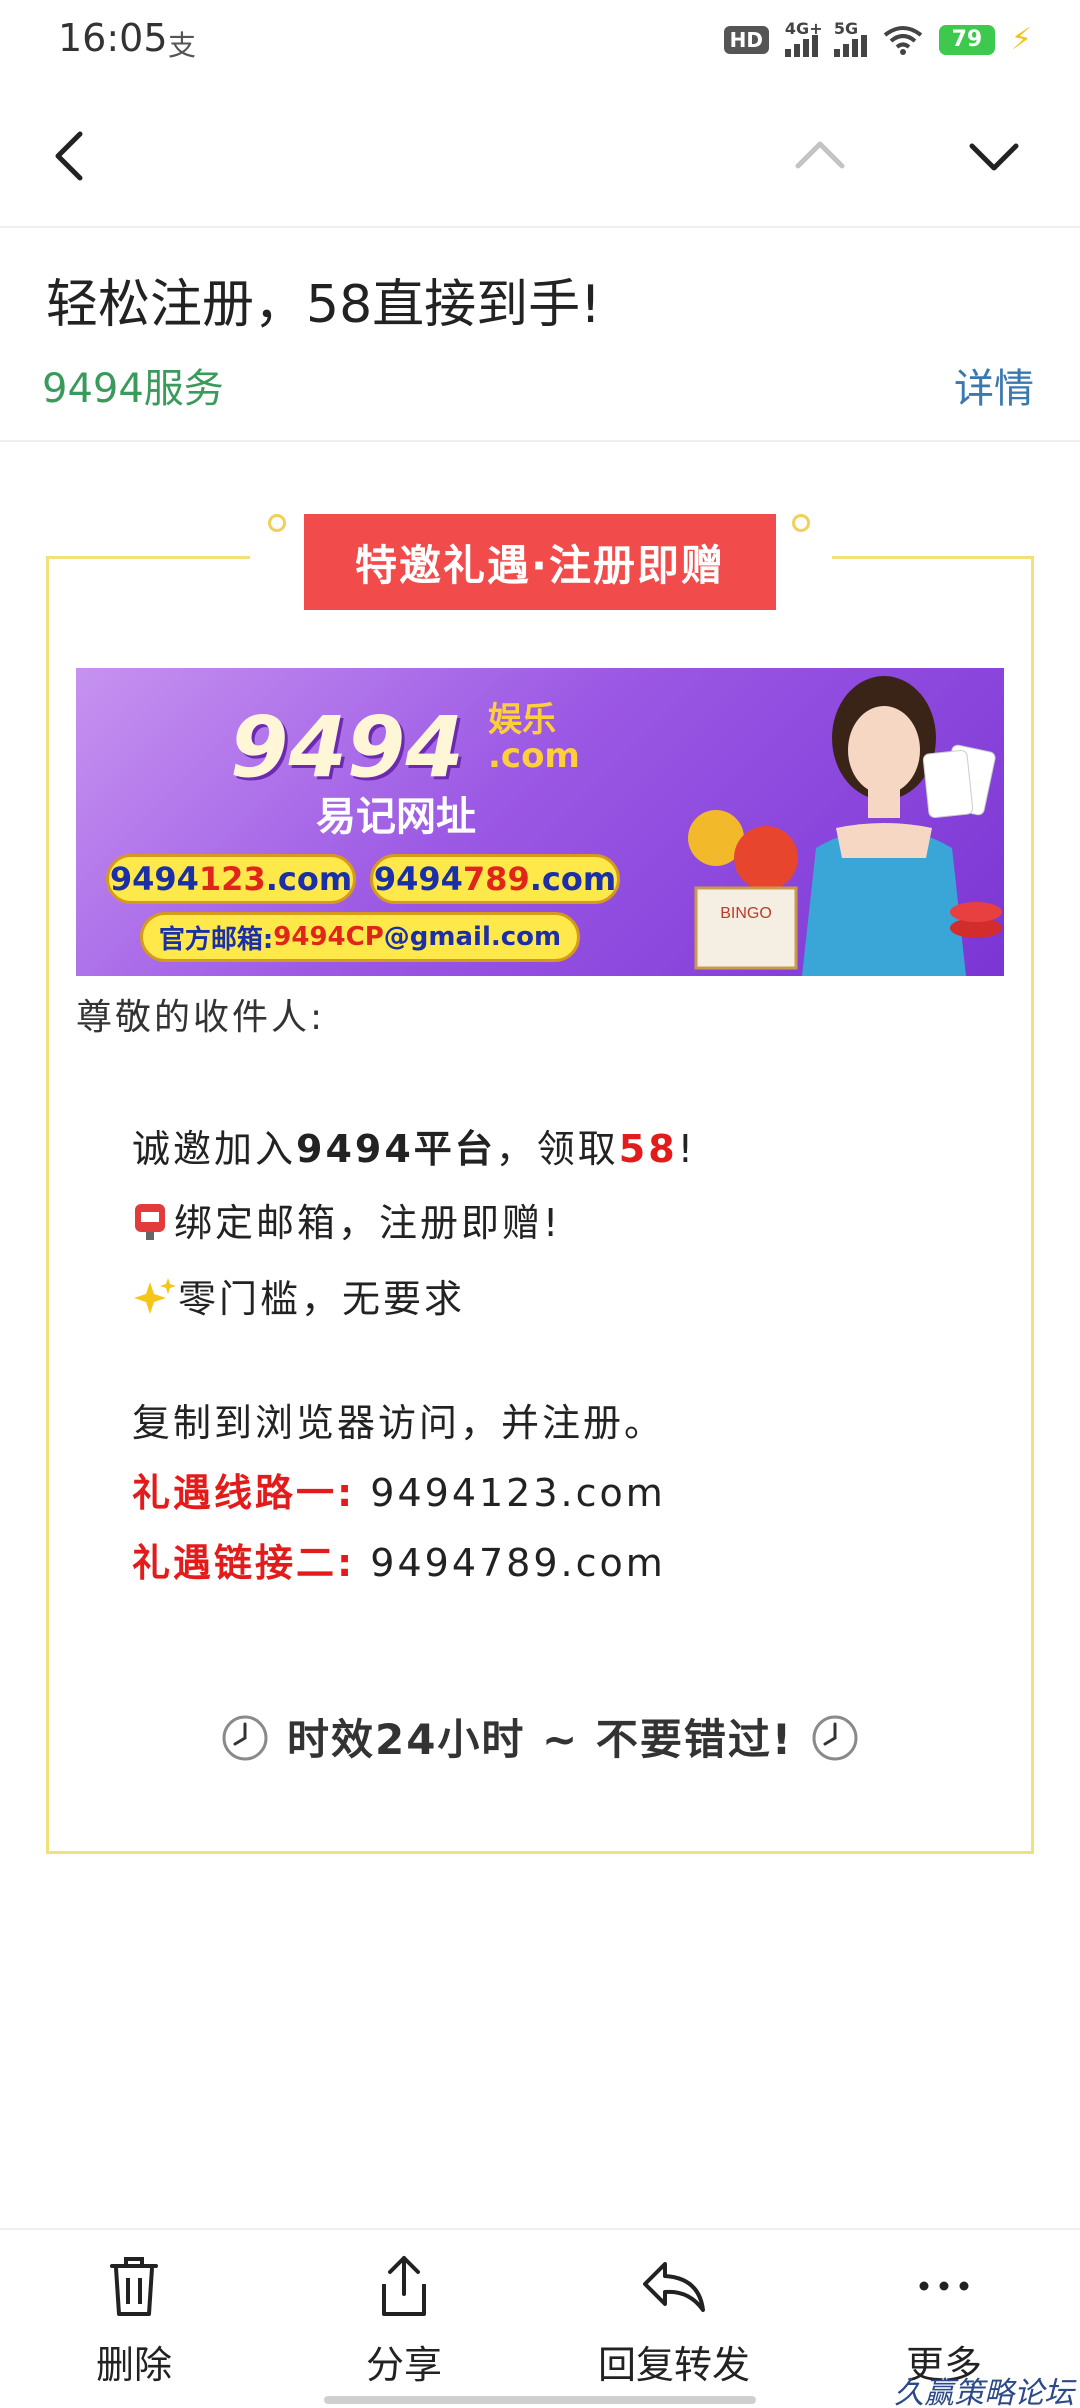 This screenshot has width=1080, height=2408. I want to click on banner-subtitle: 易记网址, so click(396, 817).